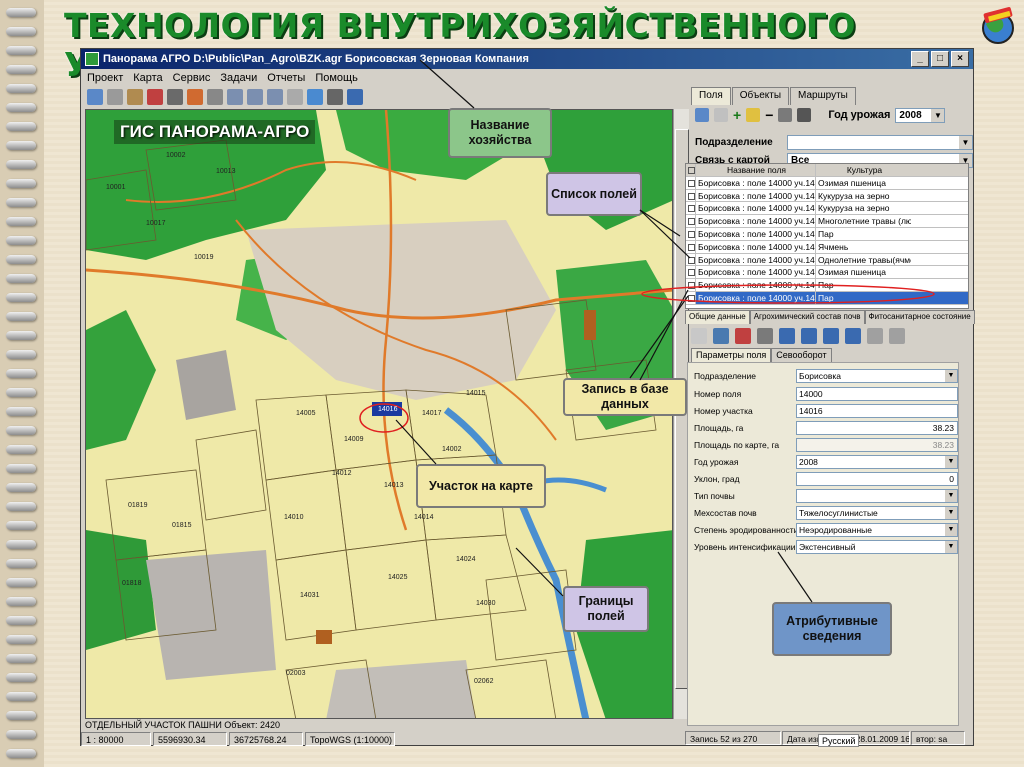  Describe the element at coordinates (387, 409) in the screenshot. I see `field-label: 14016` at that location.